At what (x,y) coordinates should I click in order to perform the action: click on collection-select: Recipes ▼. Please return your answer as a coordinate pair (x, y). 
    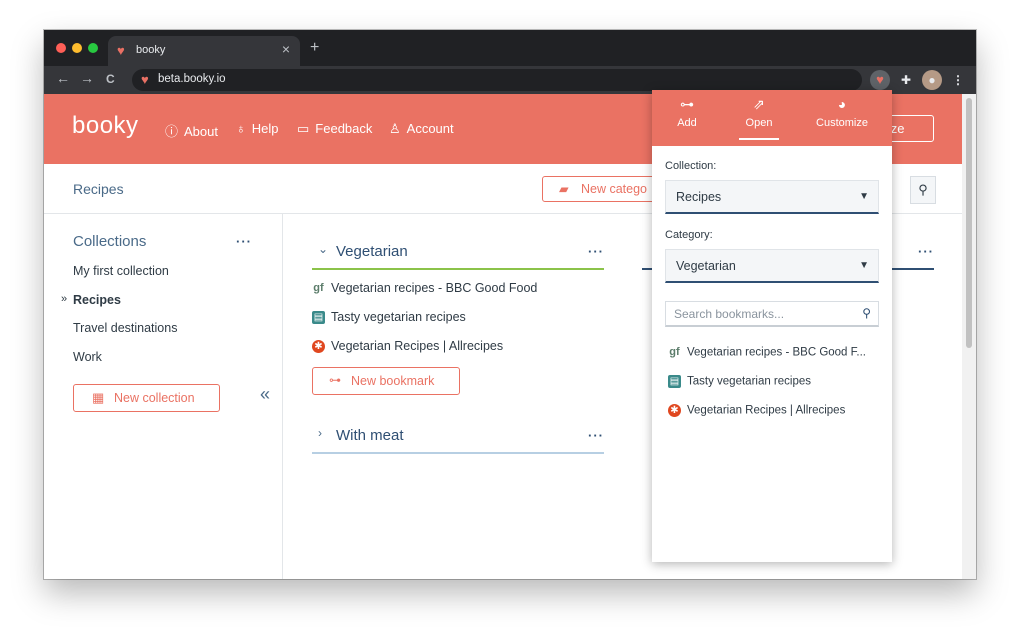
    Looking at the image, I should click on (772, 197).